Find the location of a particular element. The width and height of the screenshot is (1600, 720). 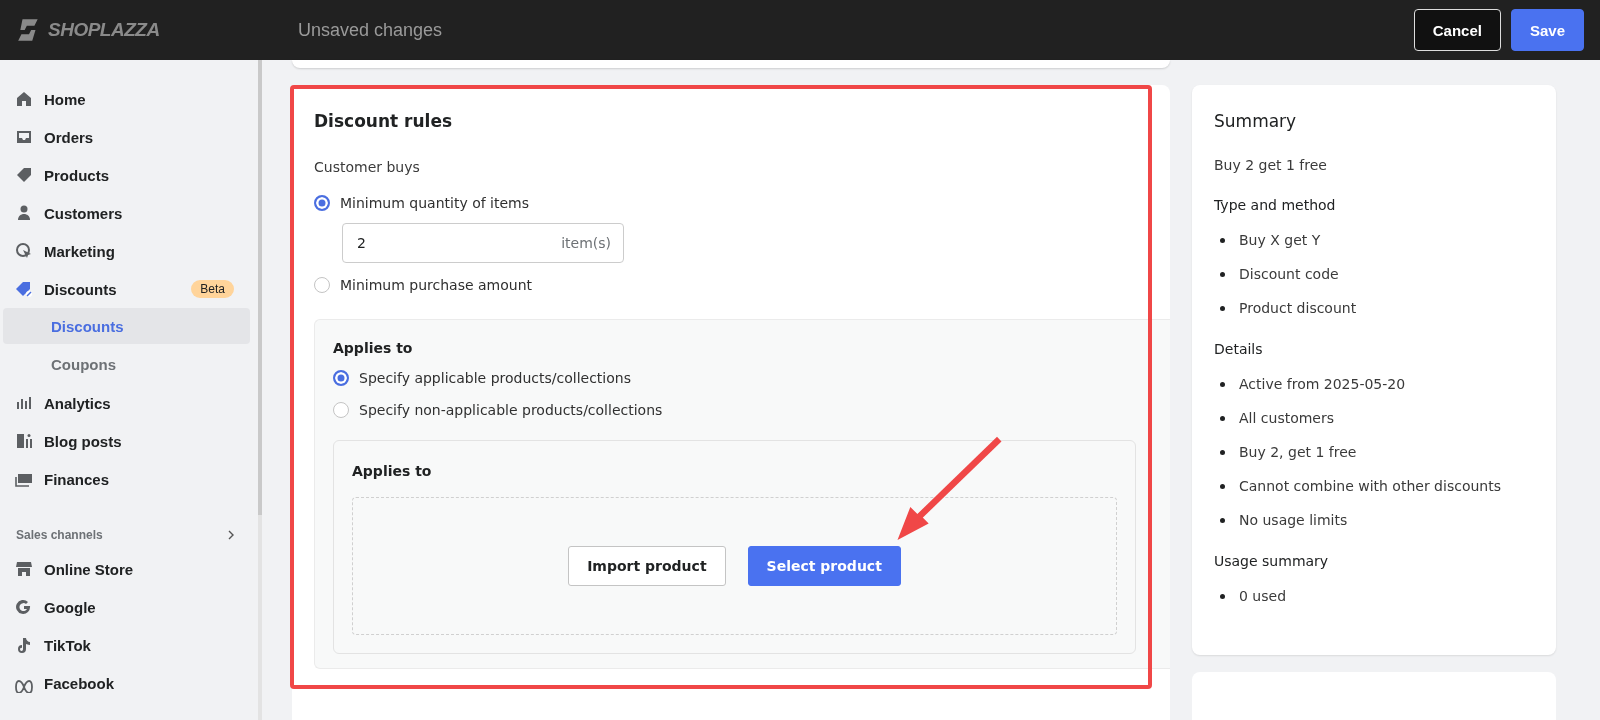

nav-item: Products is located at coordinates (129, 175).